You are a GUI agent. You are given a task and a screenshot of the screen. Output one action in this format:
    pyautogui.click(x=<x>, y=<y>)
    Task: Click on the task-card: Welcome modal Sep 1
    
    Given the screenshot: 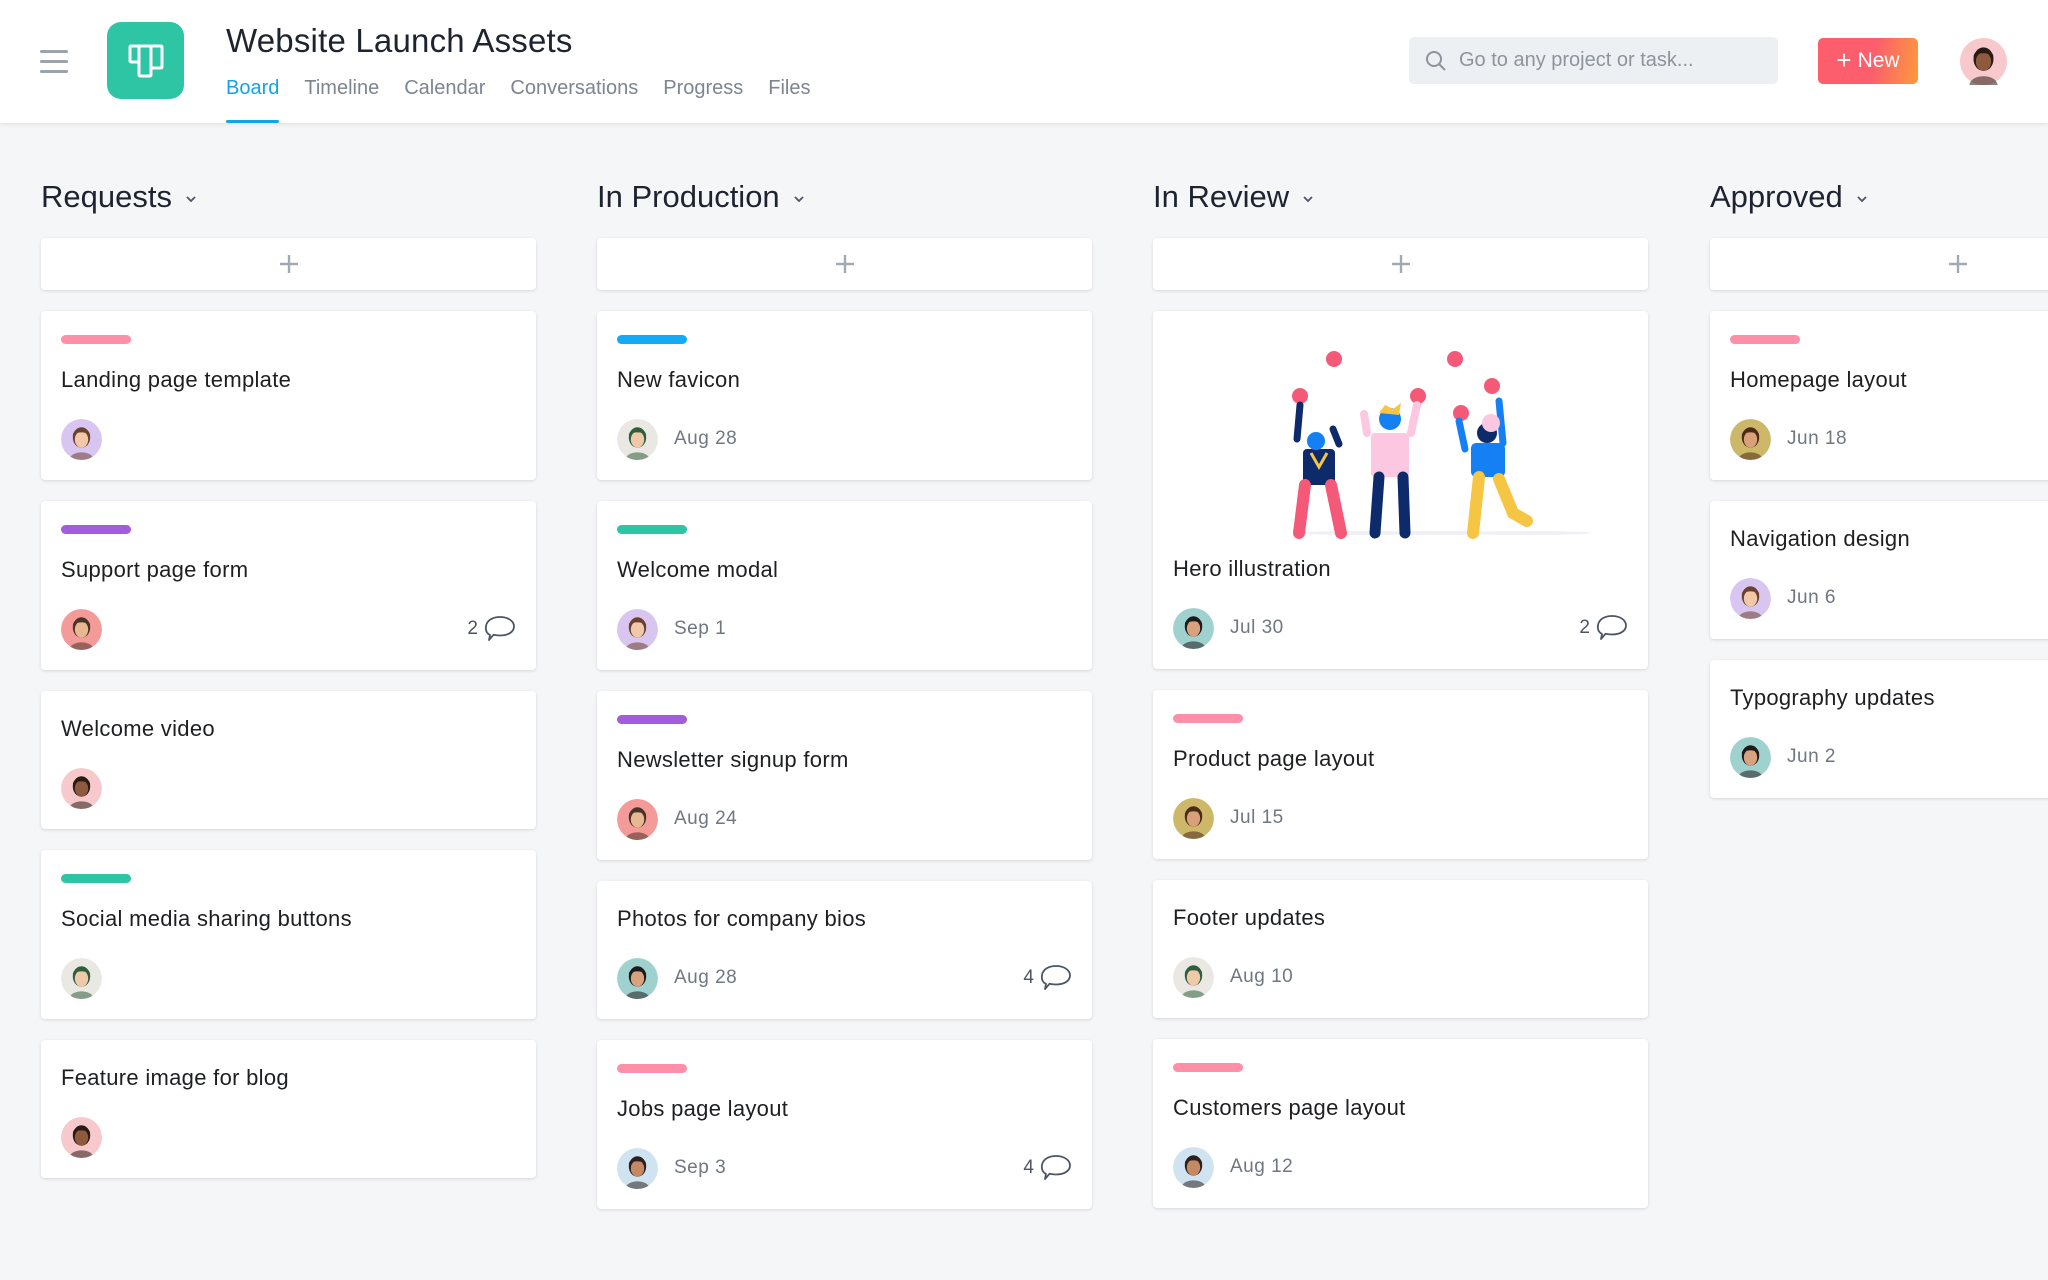 What is the action you would take?
    pyautogui.click(x=844, y=585)
    